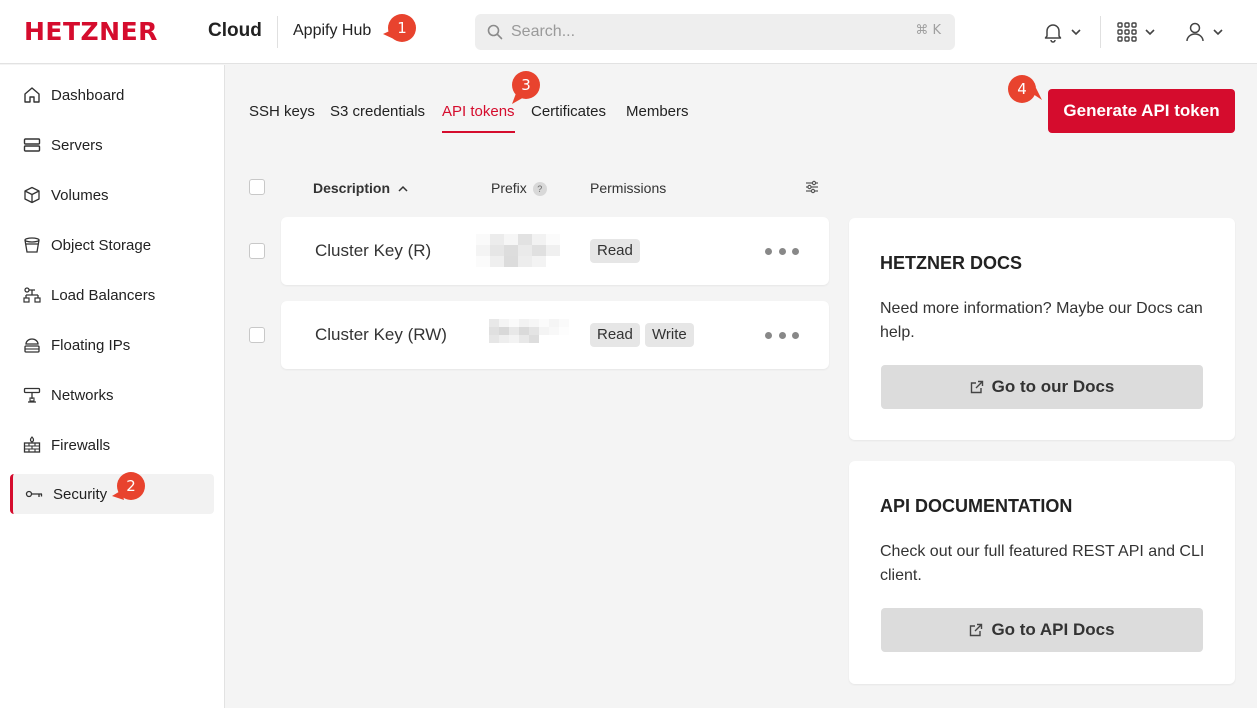 The height and width of the screenshot is (708, 1257). Describe the element at coordinates (976, 506) in the screenshot. I see `card-title: API DOCUMENTATION` at that location.